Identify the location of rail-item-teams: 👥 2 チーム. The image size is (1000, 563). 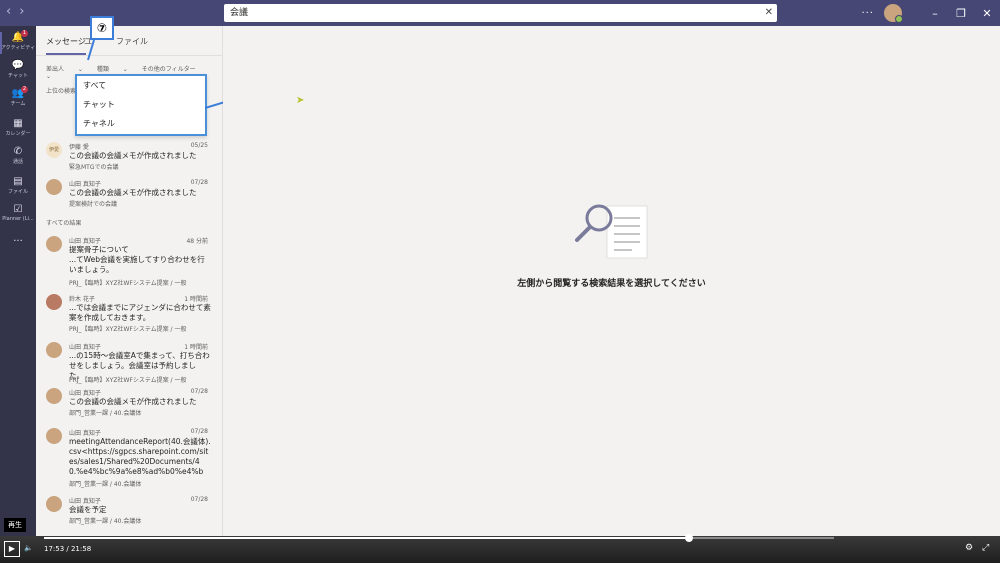
(18, 97).